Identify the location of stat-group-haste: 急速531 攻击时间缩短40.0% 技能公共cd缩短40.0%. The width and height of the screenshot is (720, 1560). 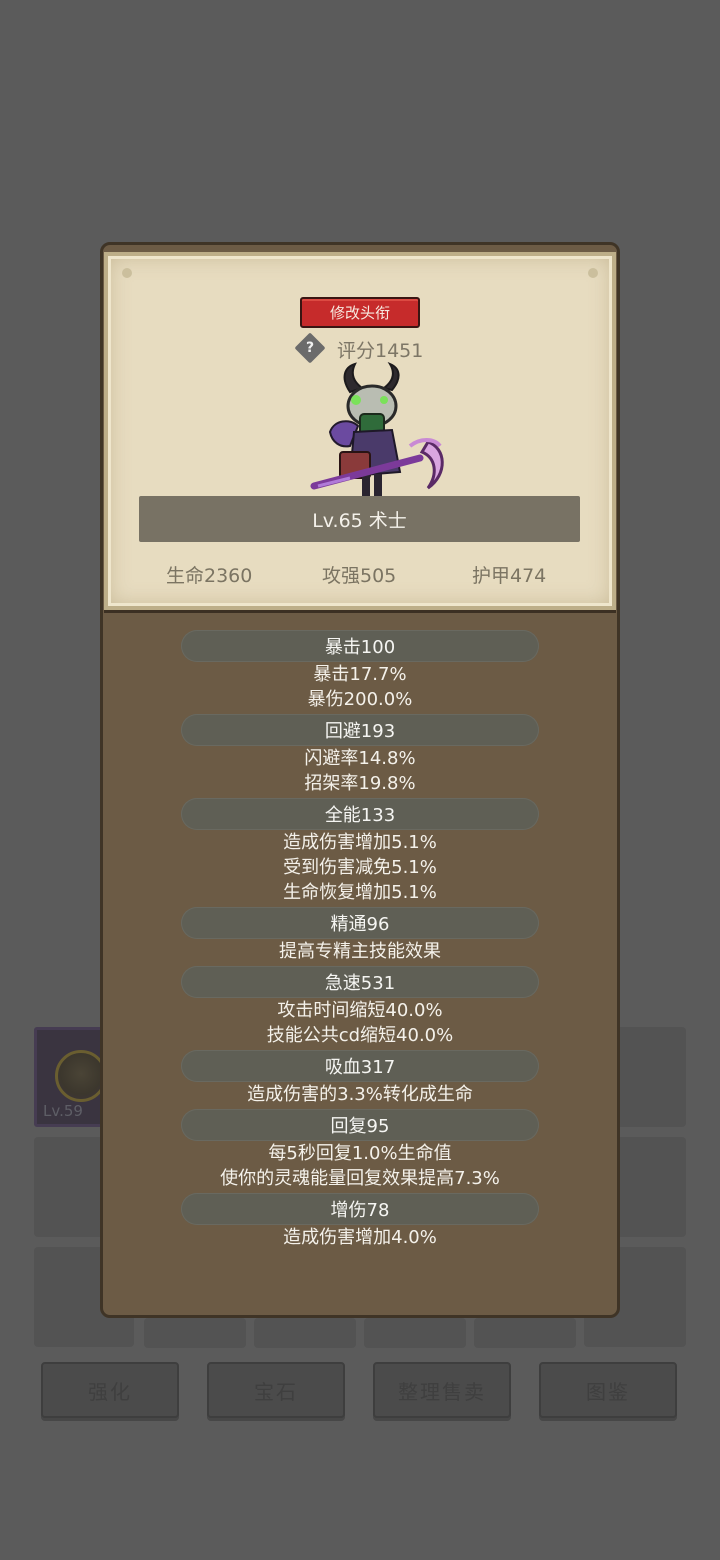
(360, 1007).